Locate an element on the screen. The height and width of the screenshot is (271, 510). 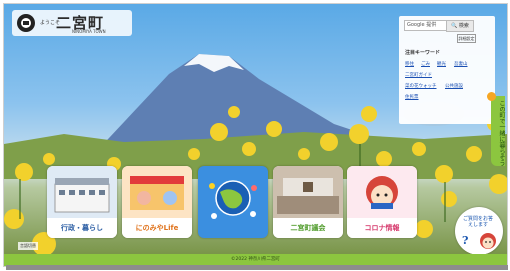
keyword-link: 菜の花ウォッチ is located at coordinates (421, 86).